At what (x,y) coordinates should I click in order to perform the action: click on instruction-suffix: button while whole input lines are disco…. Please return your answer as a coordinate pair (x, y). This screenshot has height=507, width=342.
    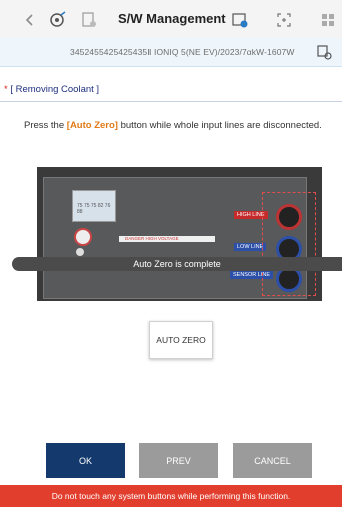
    Looking at the image, I should click on (219, 125).